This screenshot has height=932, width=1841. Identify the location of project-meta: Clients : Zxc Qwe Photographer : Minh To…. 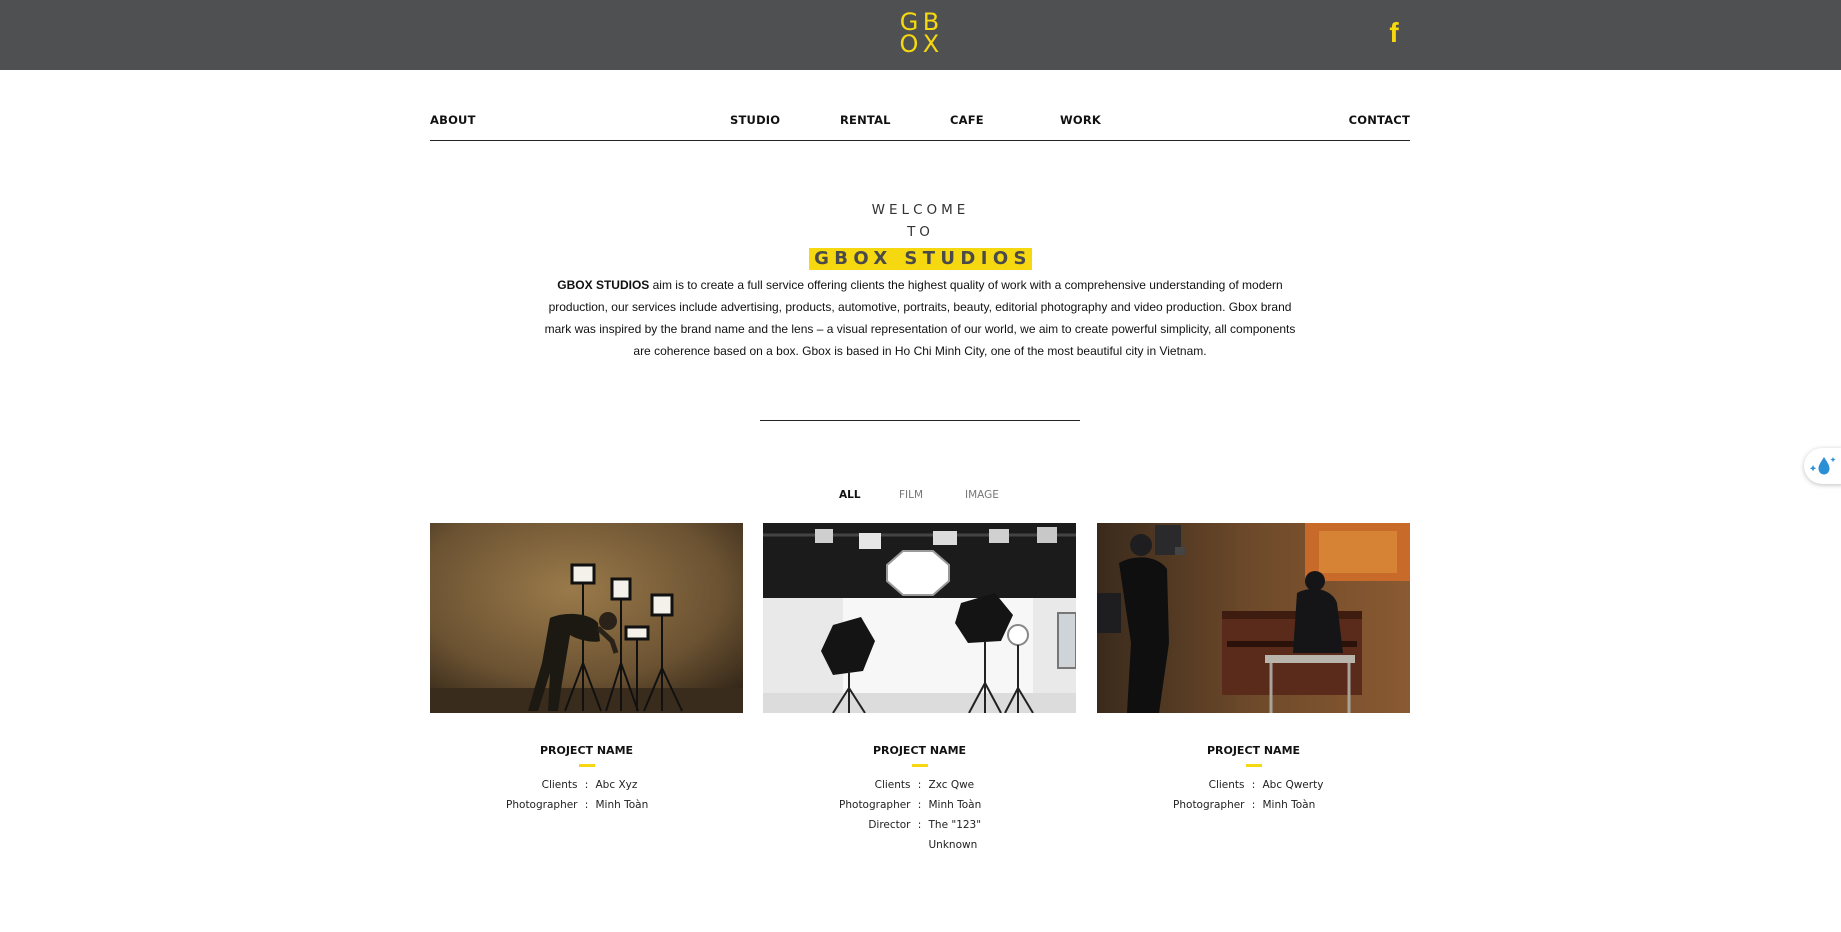
(919, 815).